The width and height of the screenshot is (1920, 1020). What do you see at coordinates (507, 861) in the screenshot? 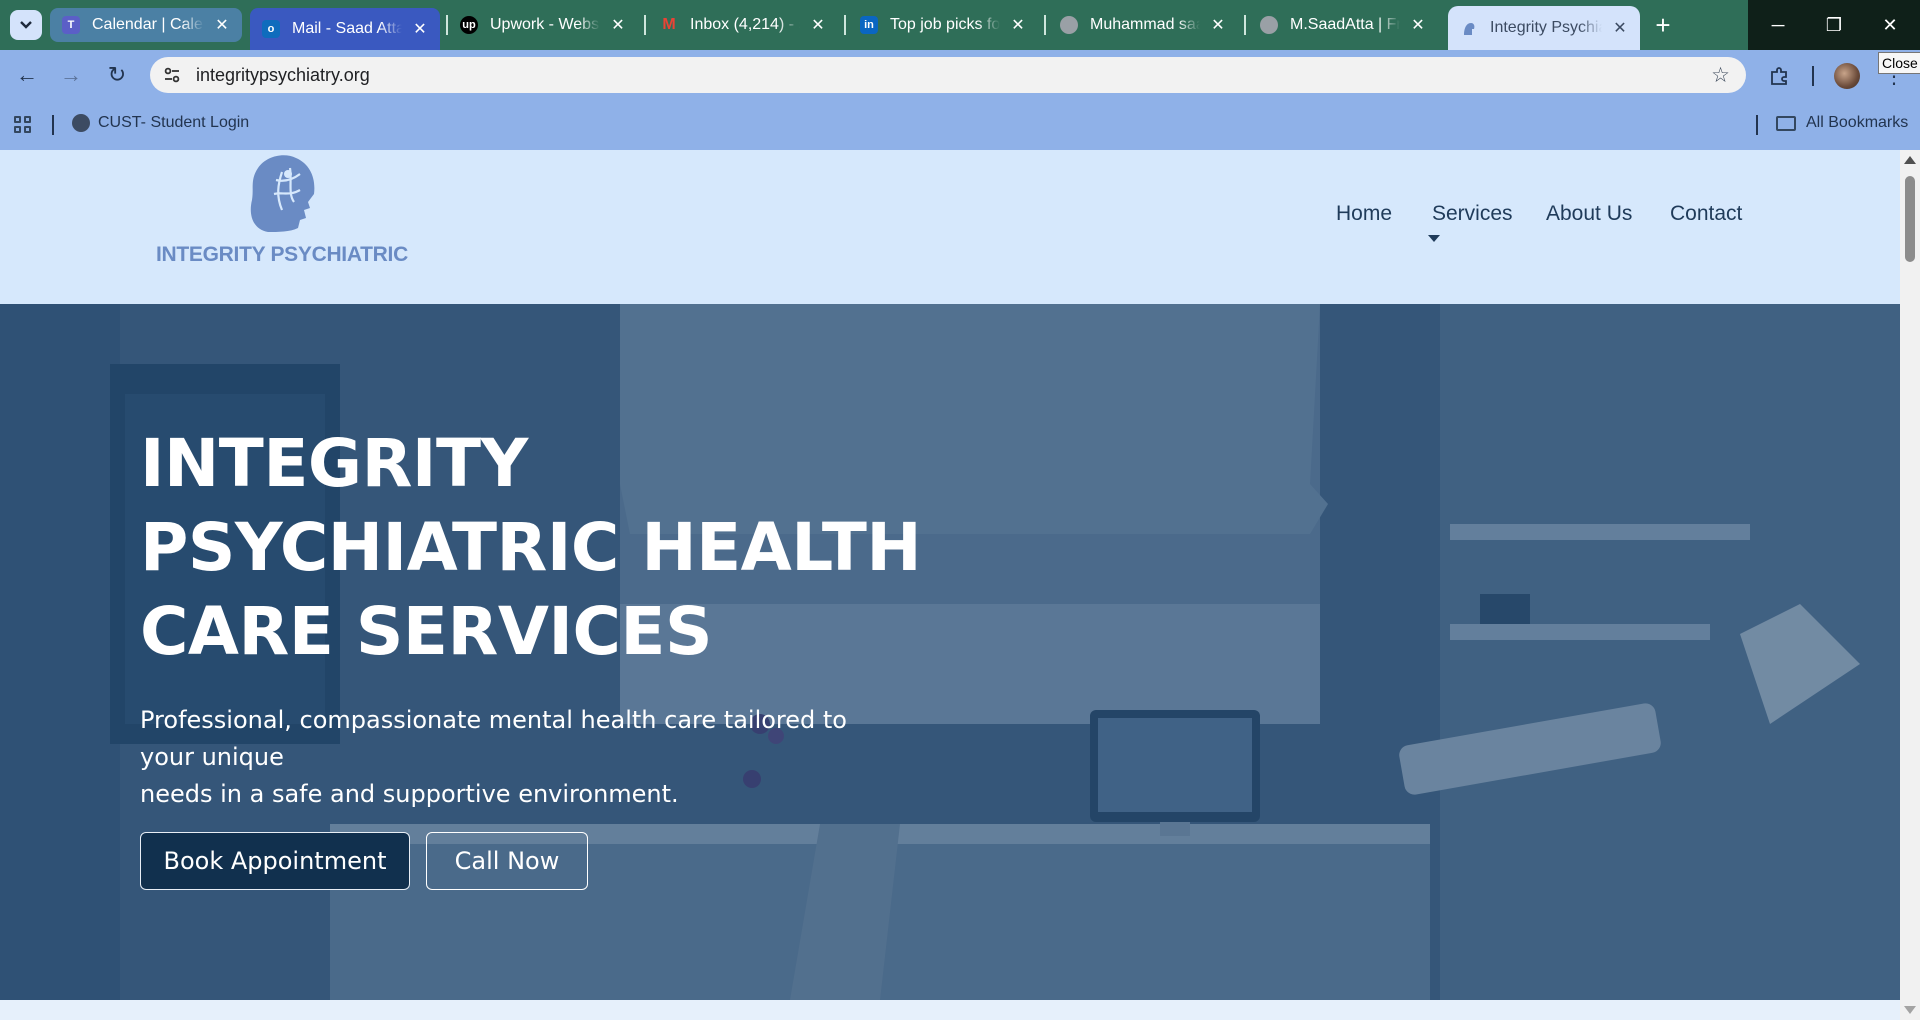
I see `call-now-button: Call Now` at bounding box center [507, 861].